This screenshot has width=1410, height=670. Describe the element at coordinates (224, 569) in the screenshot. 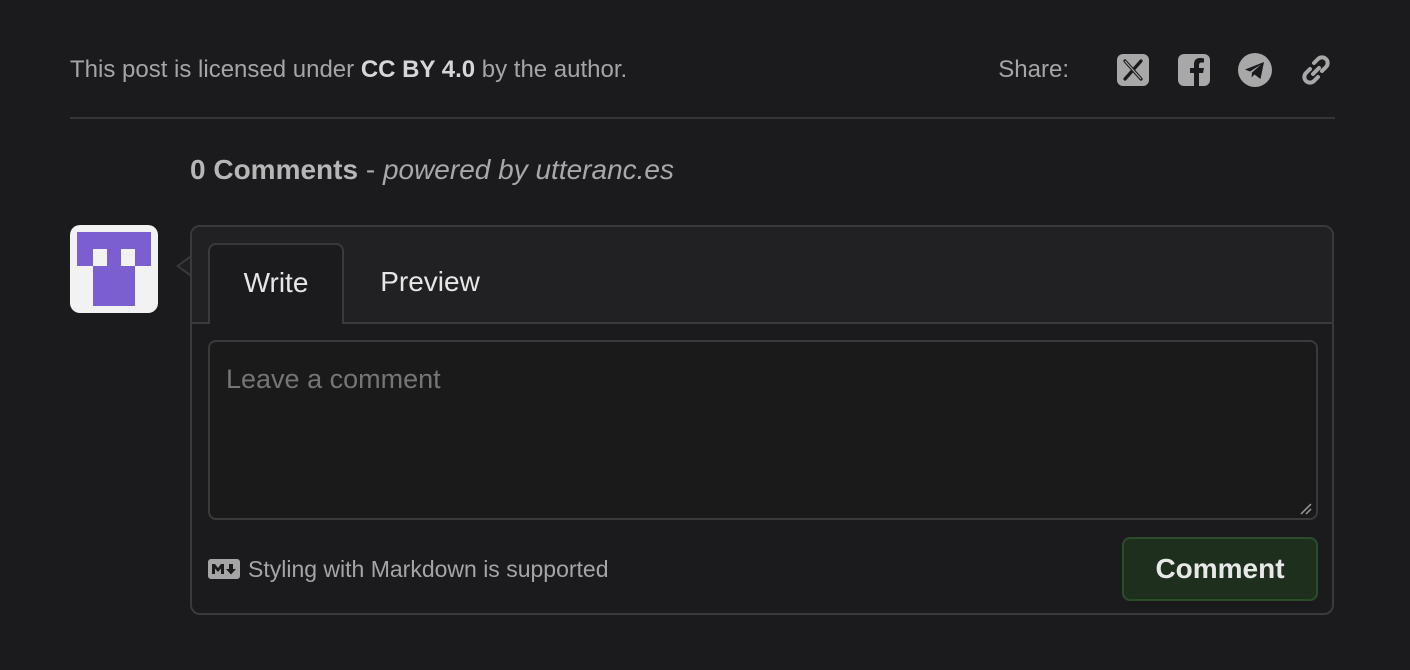

I see `markdown-icon` at that location.